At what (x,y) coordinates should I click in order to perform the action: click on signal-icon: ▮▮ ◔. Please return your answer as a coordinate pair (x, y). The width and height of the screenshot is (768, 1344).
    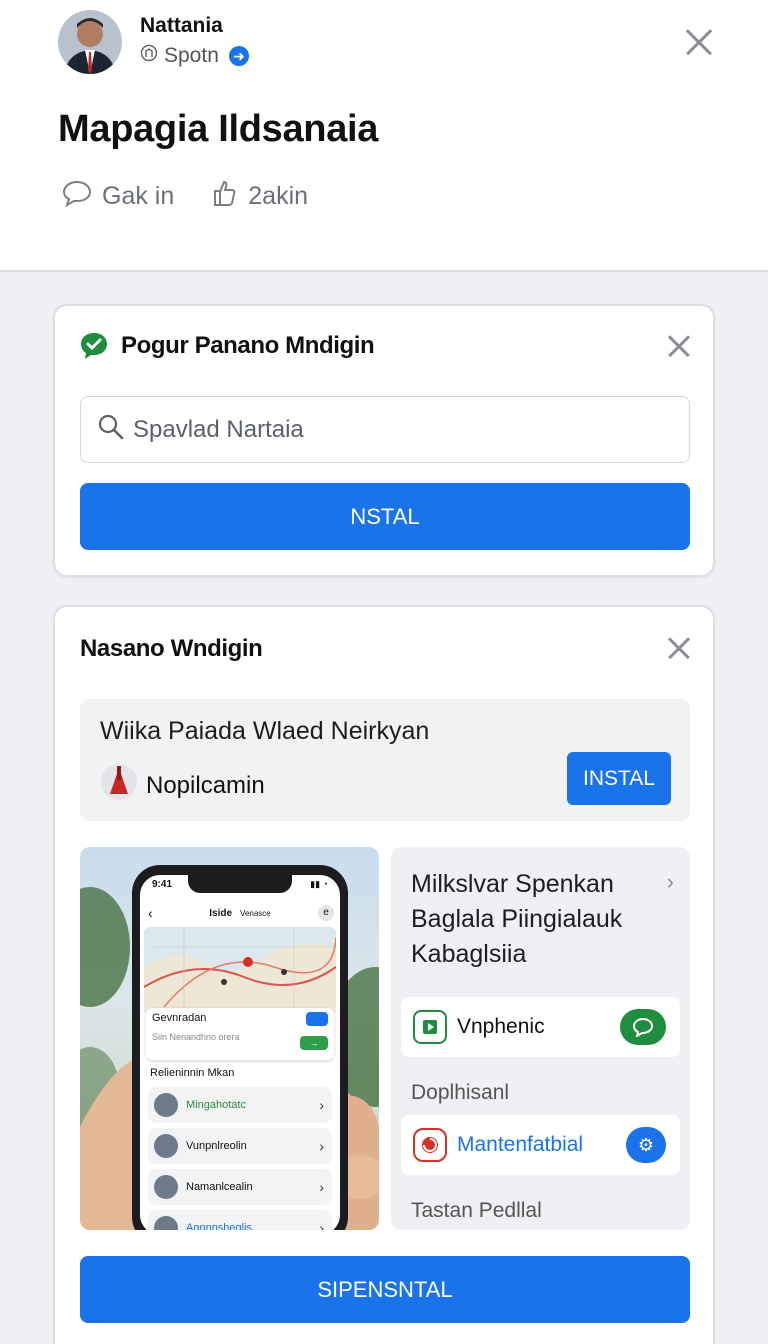
    Looking at the image, I should click on (319, 884).